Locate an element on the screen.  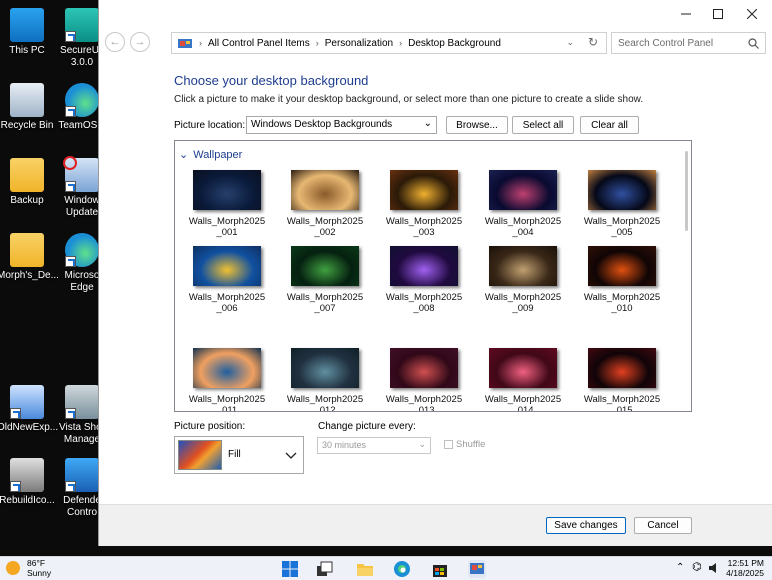
refresh-icon: ↻ is located at coordinates (593, 42).